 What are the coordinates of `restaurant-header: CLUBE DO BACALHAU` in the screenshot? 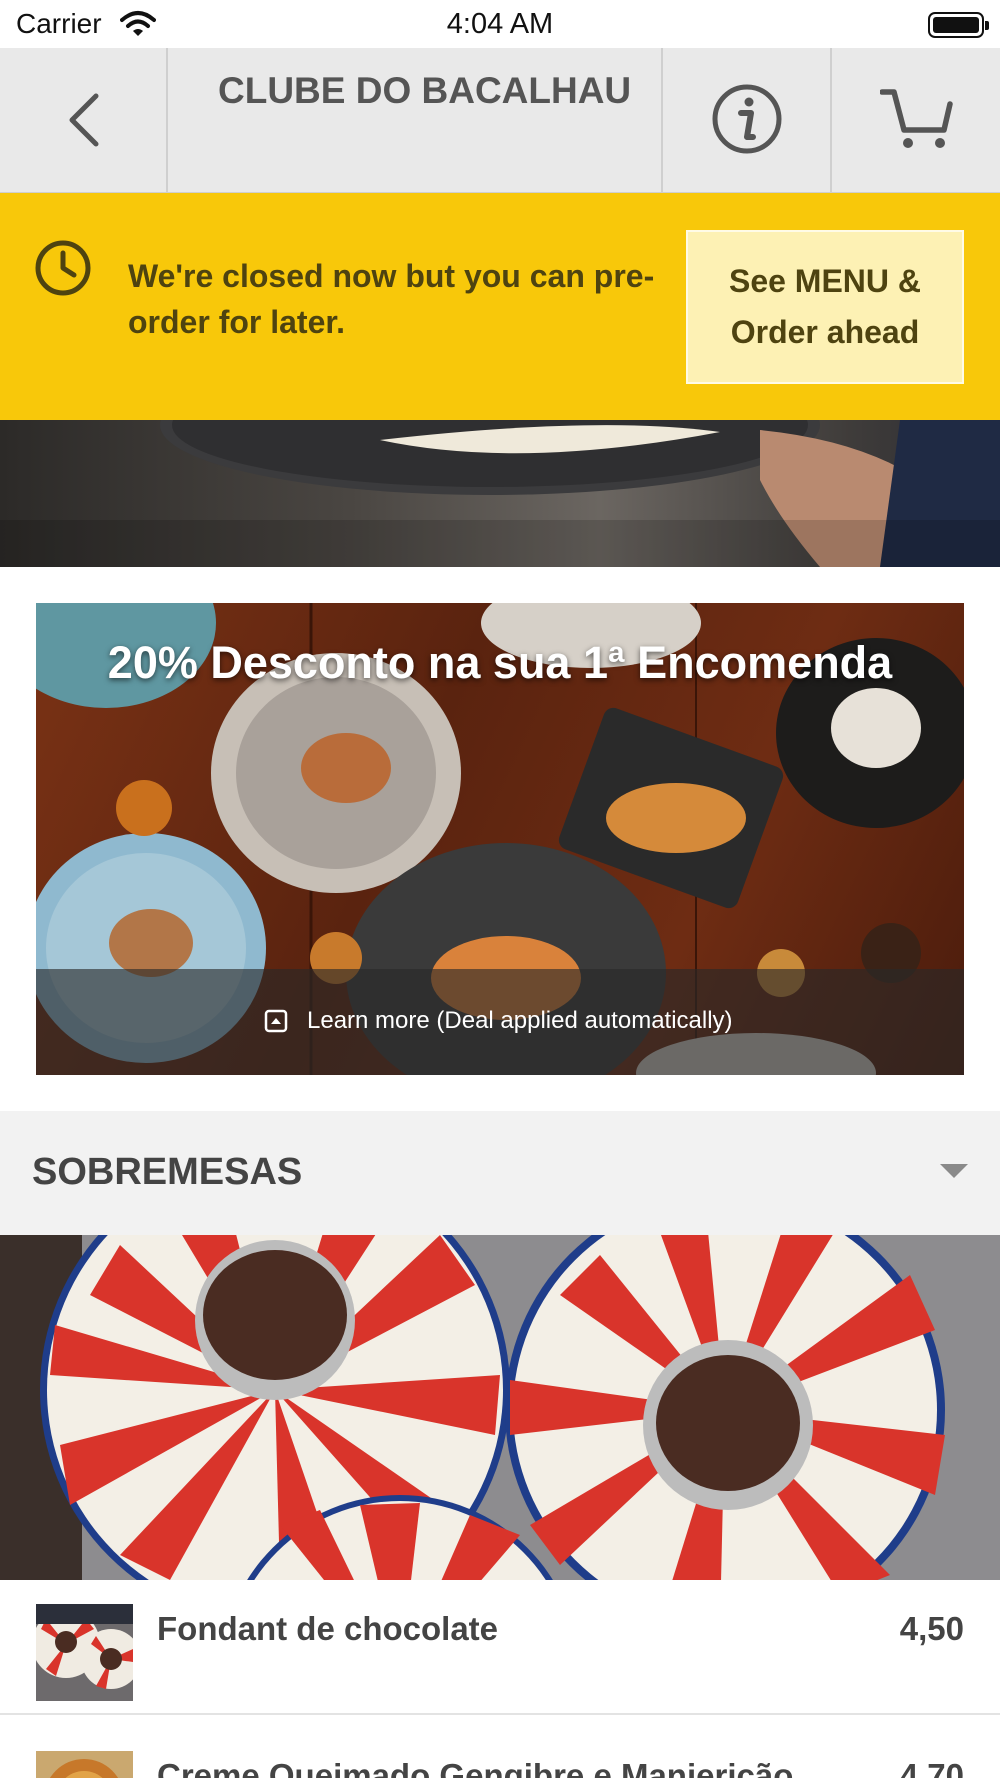 It's located at (500, 120).